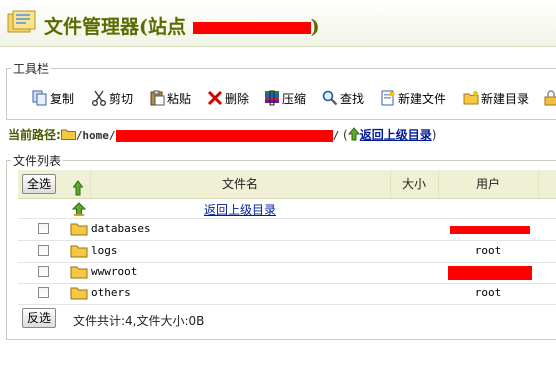  What do you see at coordinates (287, 209) in the screenshot?
I see `parent-directory-row: 返回上级目录` at bounding box center [287, 209].